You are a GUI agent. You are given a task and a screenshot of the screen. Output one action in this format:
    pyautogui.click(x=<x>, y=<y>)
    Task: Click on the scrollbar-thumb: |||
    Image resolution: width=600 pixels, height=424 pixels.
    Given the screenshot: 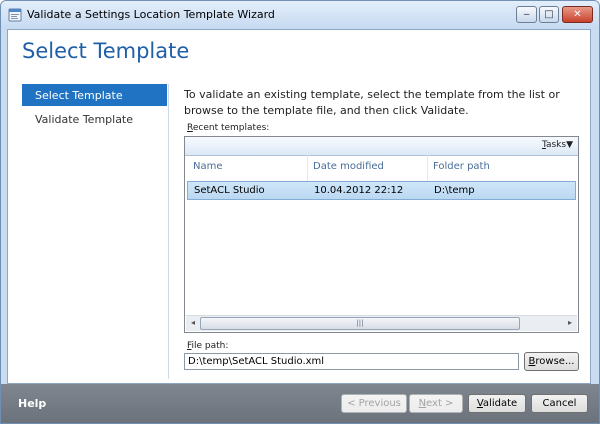 What is the action you would take?
    pyautogui.click(x=360, y=323)
    